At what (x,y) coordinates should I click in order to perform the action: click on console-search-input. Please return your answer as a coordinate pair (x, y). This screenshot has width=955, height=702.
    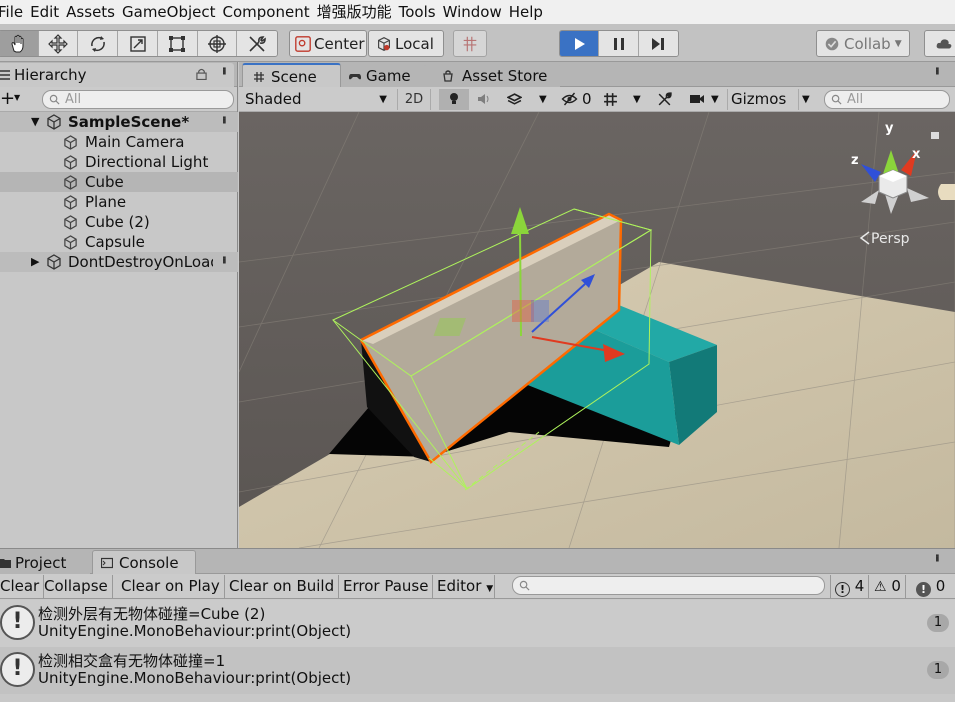
    Looking at the image, I should click on (668, 585).